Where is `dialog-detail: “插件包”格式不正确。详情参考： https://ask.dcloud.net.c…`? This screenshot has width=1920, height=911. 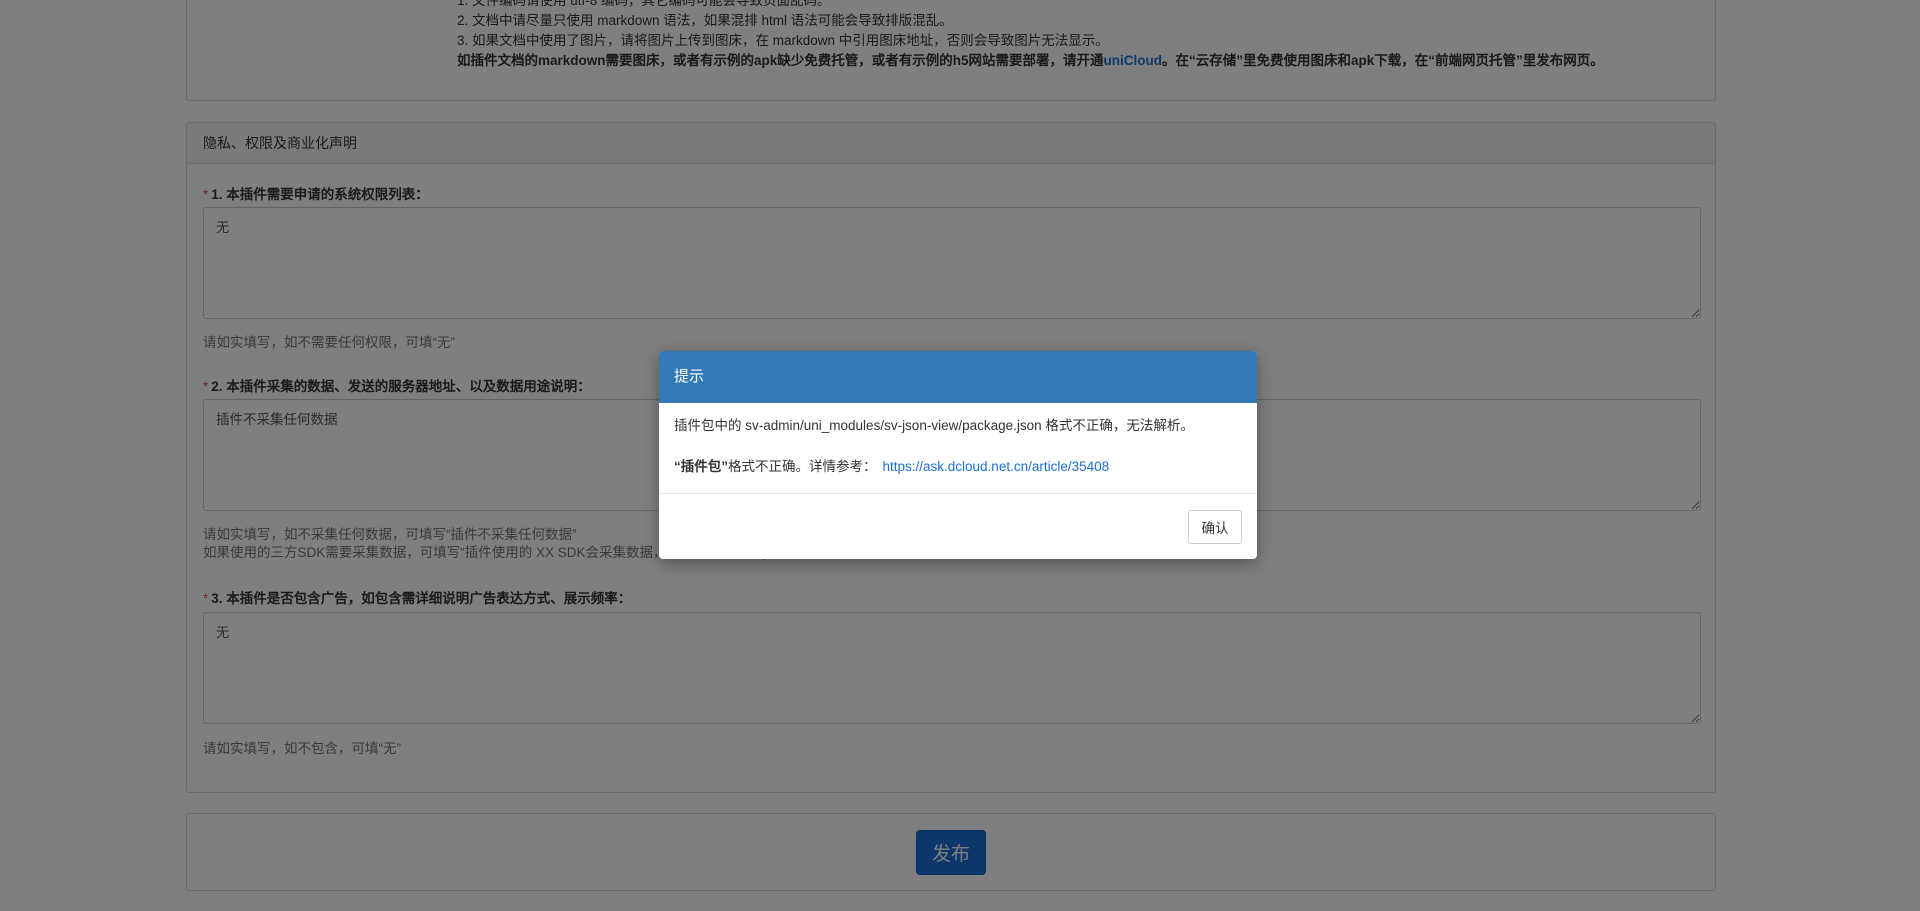
dialog-detail: “插件包”格式不正确。详情参考： https://ask.dcloud.net.c… is located at coordinates (891, 465).